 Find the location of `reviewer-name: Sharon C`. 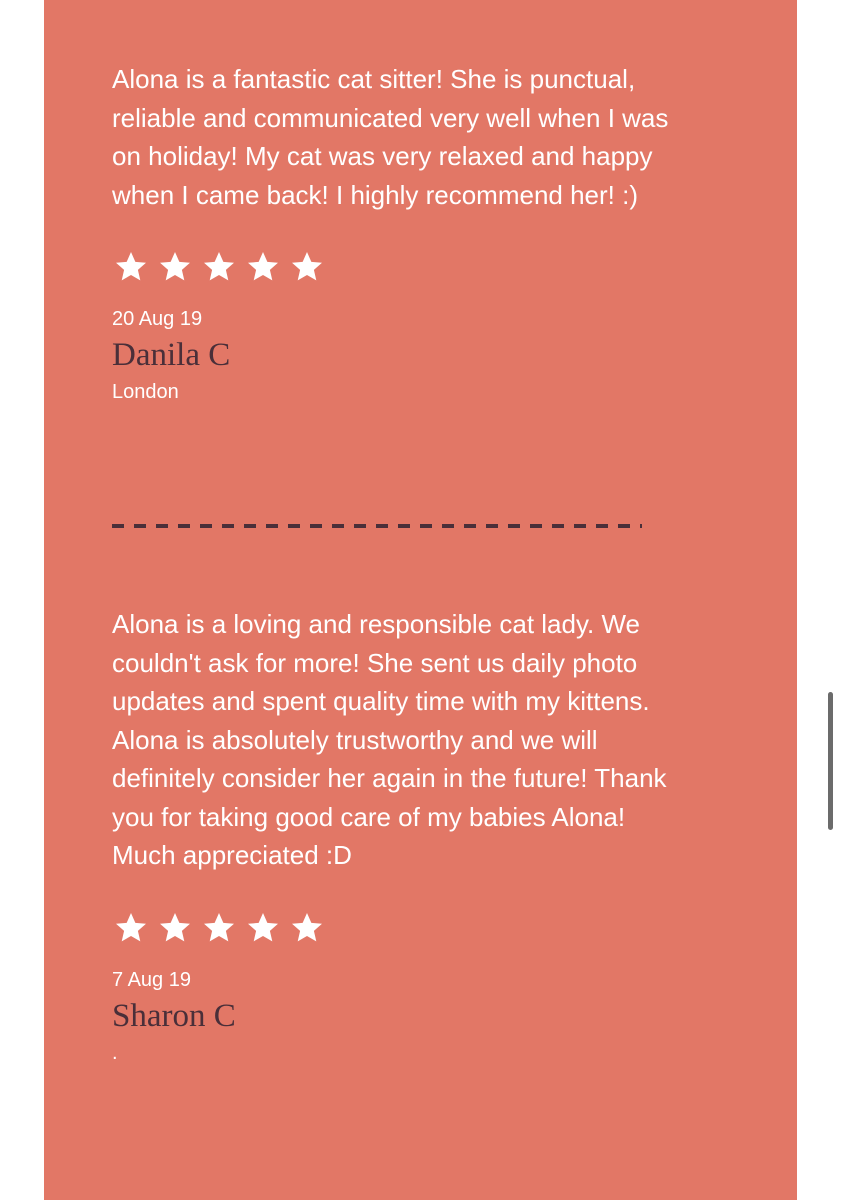

reviewer-name: Sharon C is located at coordinates (174, 1015).